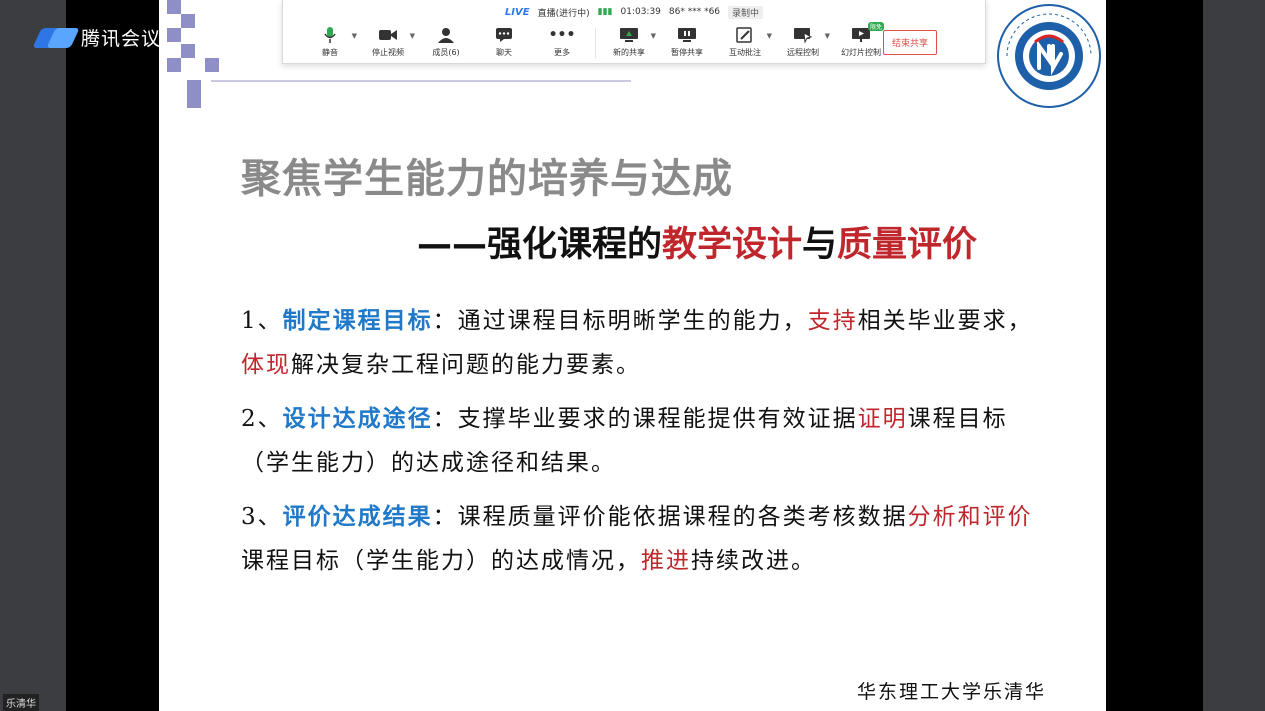 This screenshot has width=1265, height=711. Describe the element at coordinates (21, 702) in the screenshot. I see `participant-name: 乐清华` at that location.